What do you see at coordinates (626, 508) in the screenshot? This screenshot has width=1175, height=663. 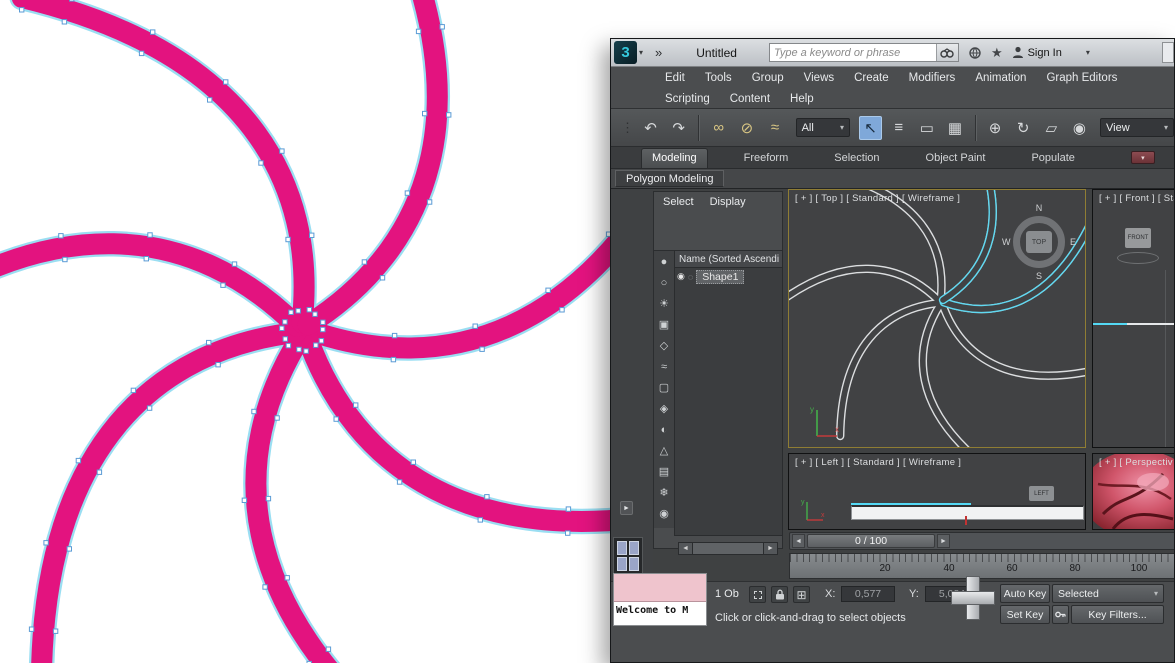 I see `explorer-flyout-arrow-button: ►` at bounding box center [626, 508].